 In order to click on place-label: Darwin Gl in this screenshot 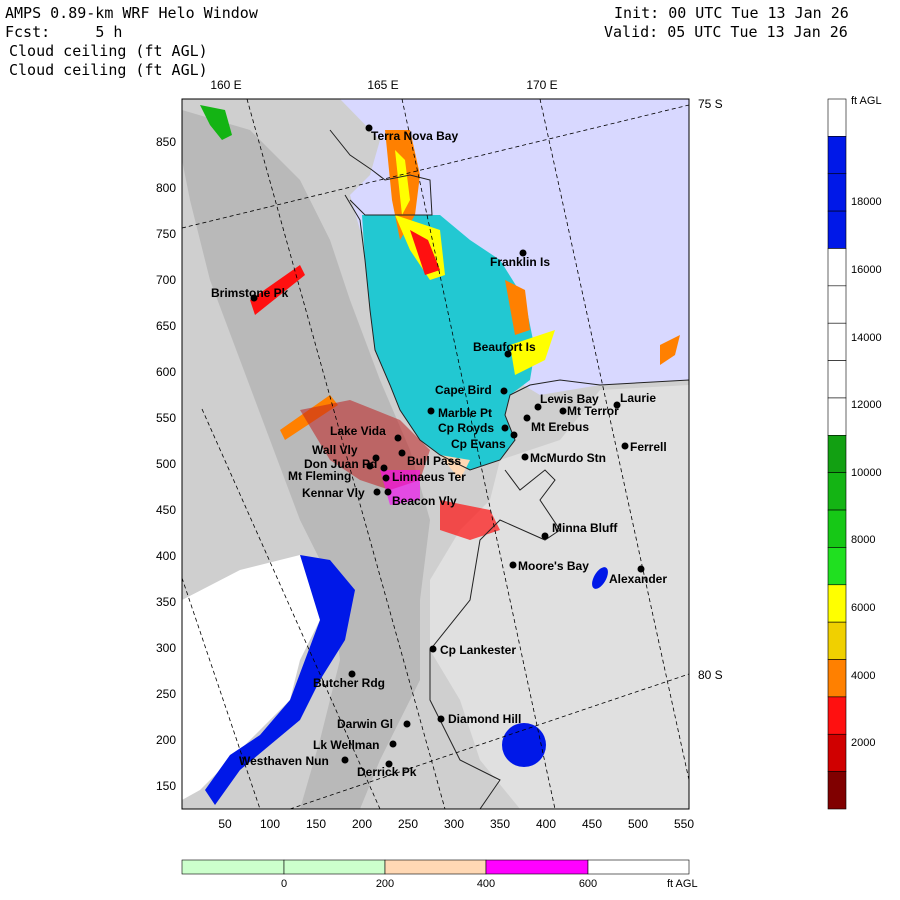, I will do `click(365, 724)`.